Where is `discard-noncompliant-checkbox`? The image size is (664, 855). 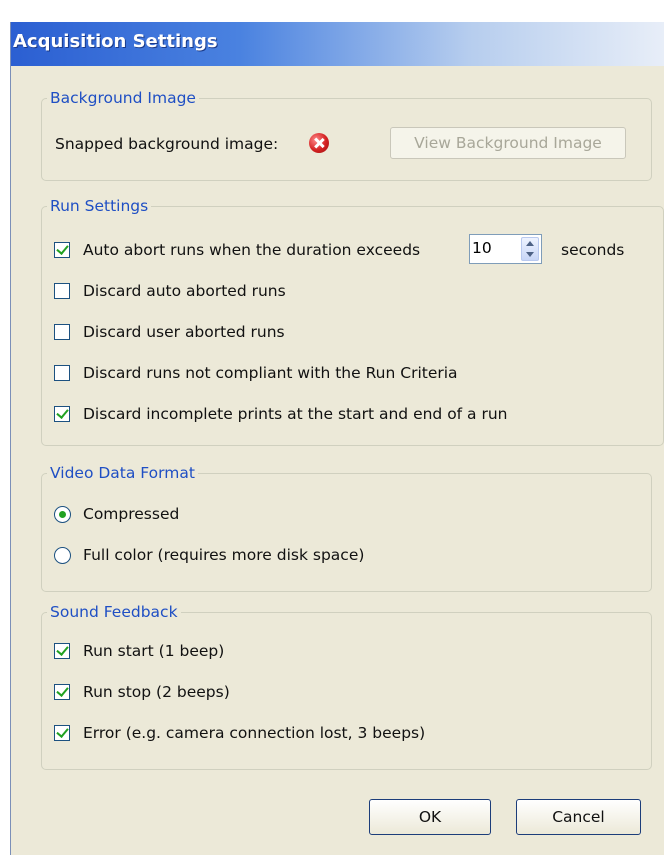
discard-noncompliant-checkbox is located at coordinates (62, 373).